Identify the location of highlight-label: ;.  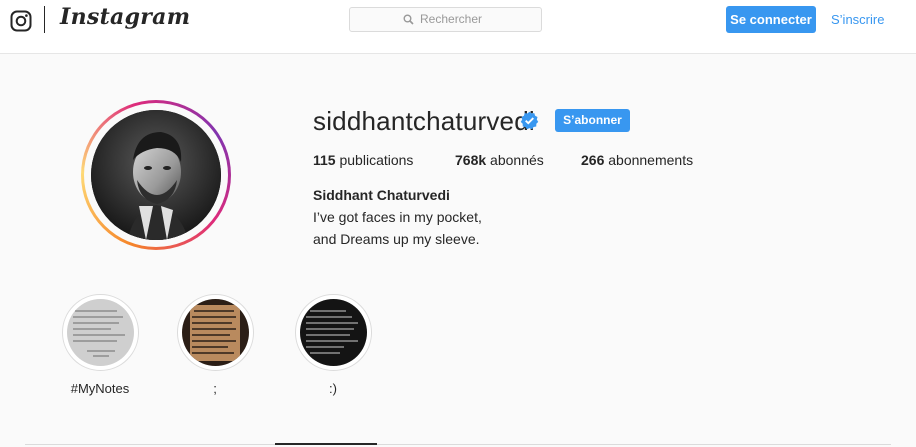
(215, 388).